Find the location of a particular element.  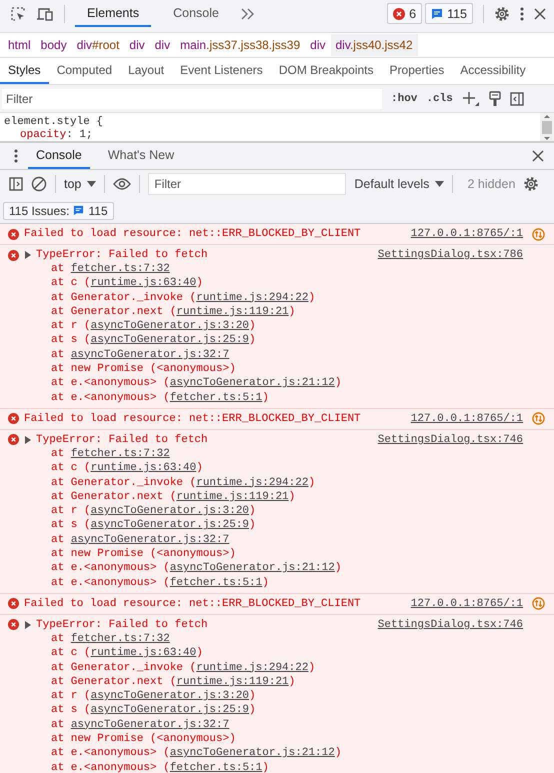

sidebar-tab: Accessibility is located at coordinates (493, 71).